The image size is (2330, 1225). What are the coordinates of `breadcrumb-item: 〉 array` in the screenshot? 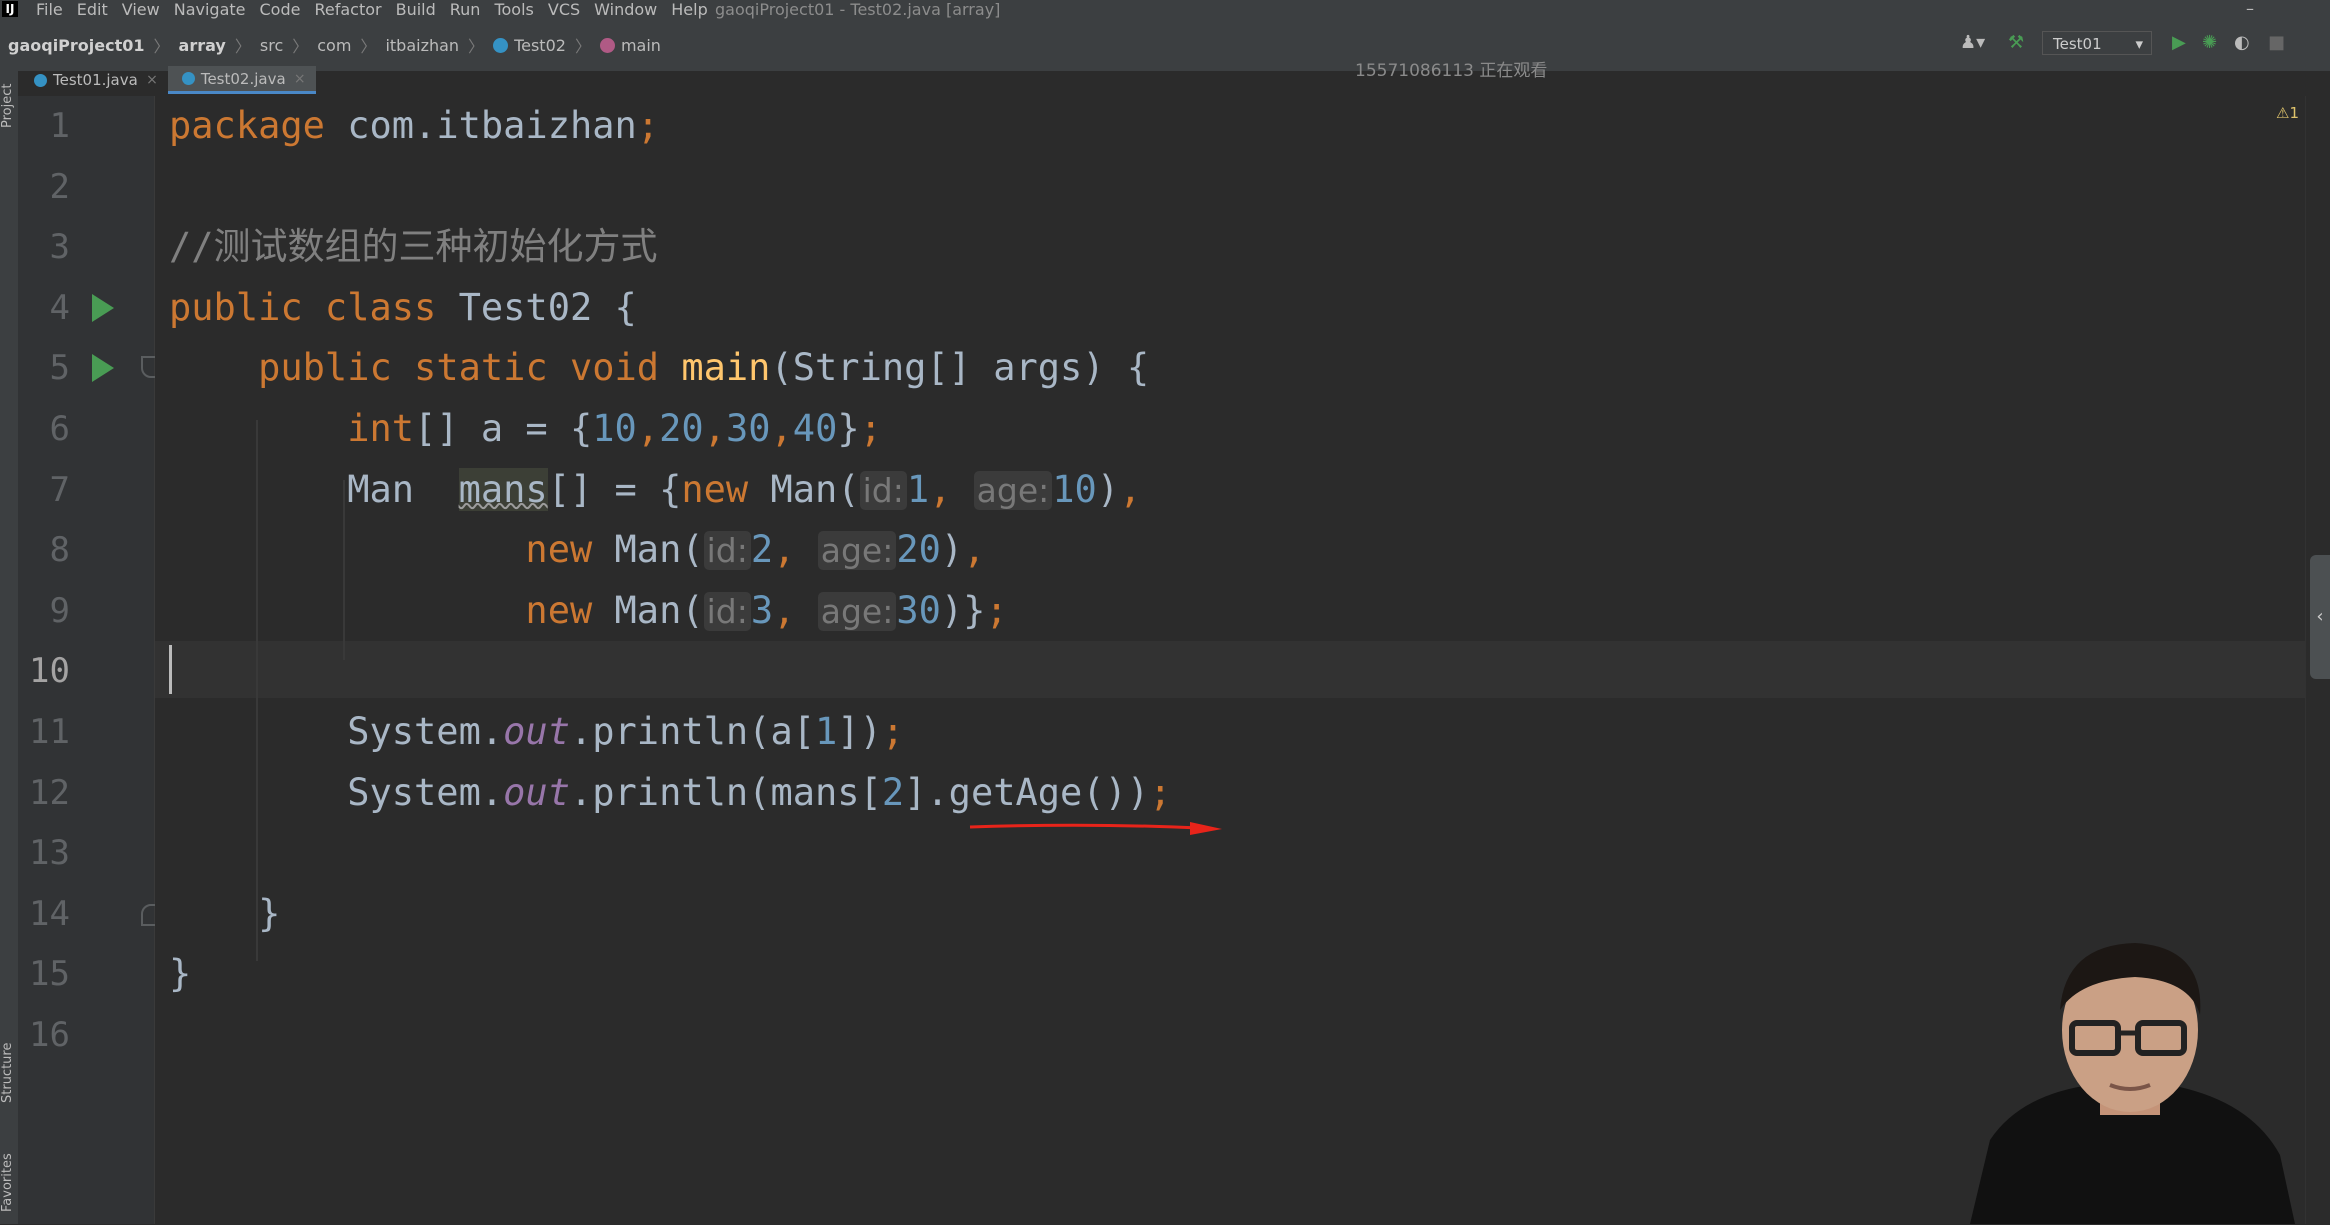 It's located at (185, 45).